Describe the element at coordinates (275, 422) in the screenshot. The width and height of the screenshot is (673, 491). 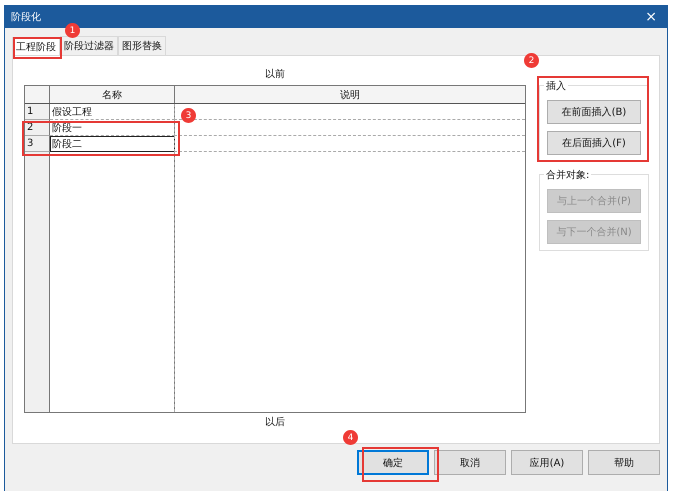
I see `table-caption: 以后` at that location.